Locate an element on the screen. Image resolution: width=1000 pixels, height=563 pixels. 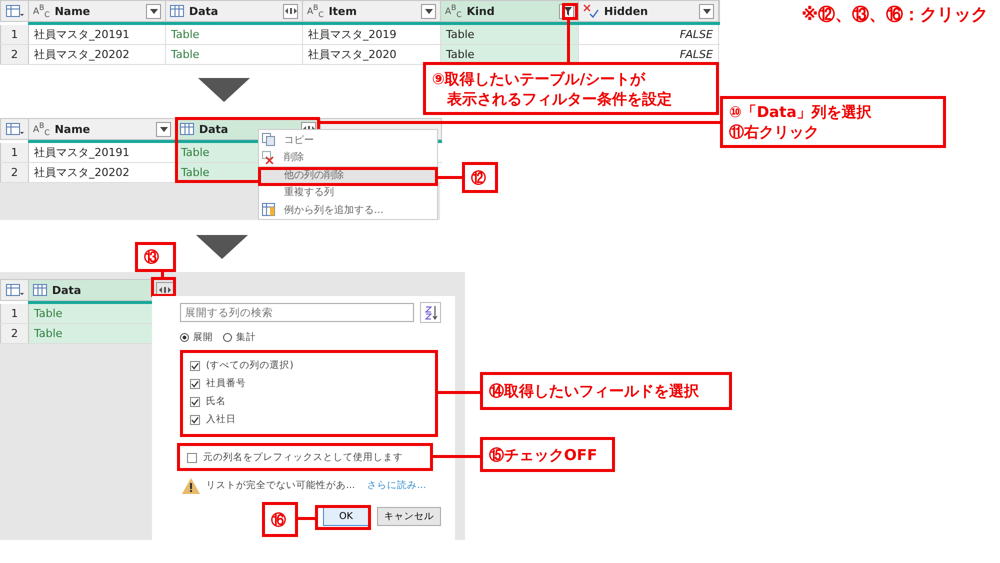
click-note: ※⑫、⑬、⑯：クリック is located at coordinates (894, 15).